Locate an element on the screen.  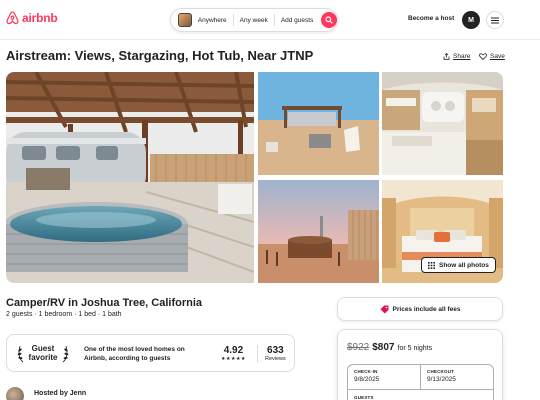
rating-block: 4.92 ★★★★★ is located at coordinates (233, 353).